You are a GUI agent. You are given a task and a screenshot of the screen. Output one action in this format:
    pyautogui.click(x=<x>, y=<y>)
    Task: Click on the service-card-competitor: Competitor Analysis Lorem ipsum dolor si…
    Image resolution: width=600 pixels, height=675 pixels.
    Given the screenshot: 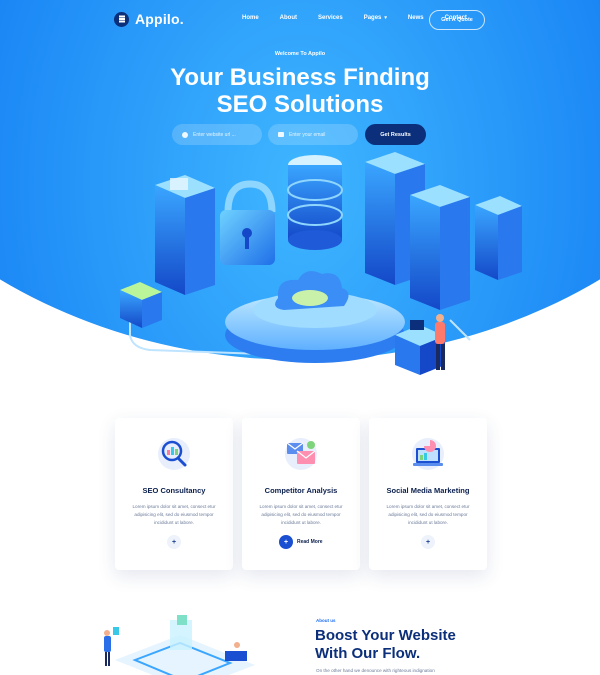 What is the action you would take?
    pyautogui.click(x=301, y=494)
    